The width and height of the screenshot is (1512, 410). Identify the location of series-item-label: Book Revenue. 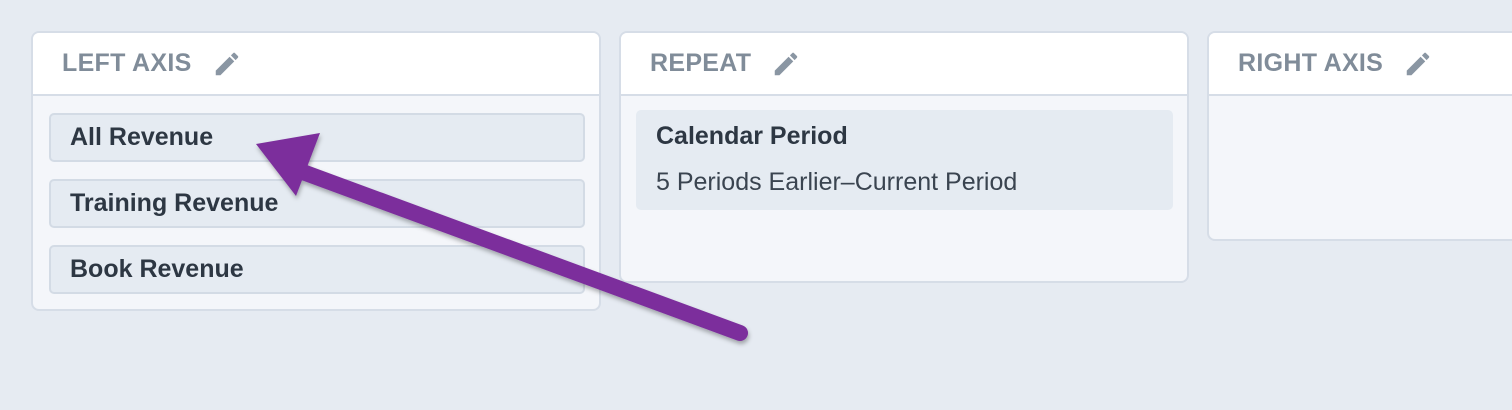
(157, 269).